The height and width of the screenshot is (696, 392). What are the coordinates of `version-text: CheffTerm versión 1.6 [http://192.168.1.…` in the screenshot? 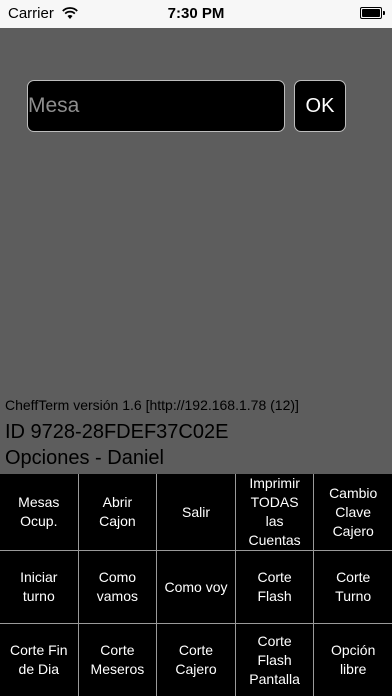 It's located at (152, 405).